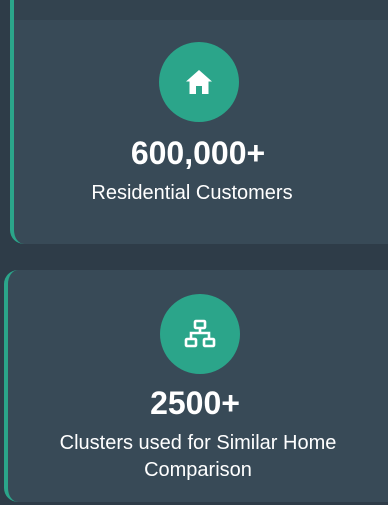 The width and height of the screenshot is (388, 505). I want to click on stat-value: 600,000+, so click(198, 153).